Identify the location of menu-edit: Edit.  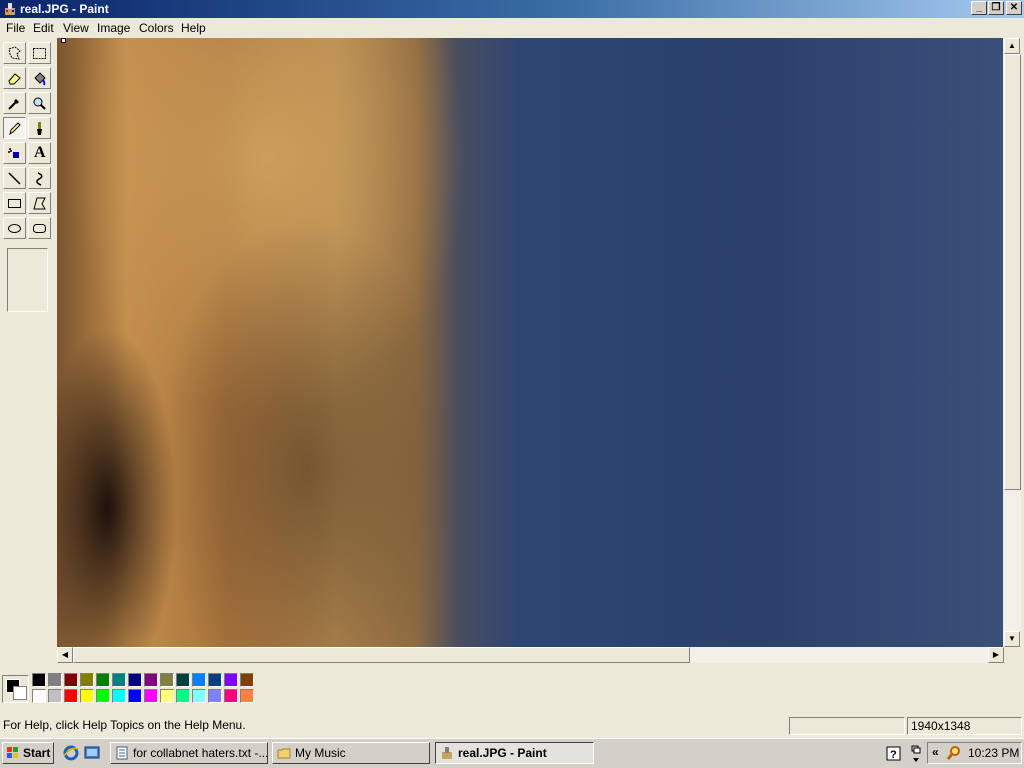
(43, 28).